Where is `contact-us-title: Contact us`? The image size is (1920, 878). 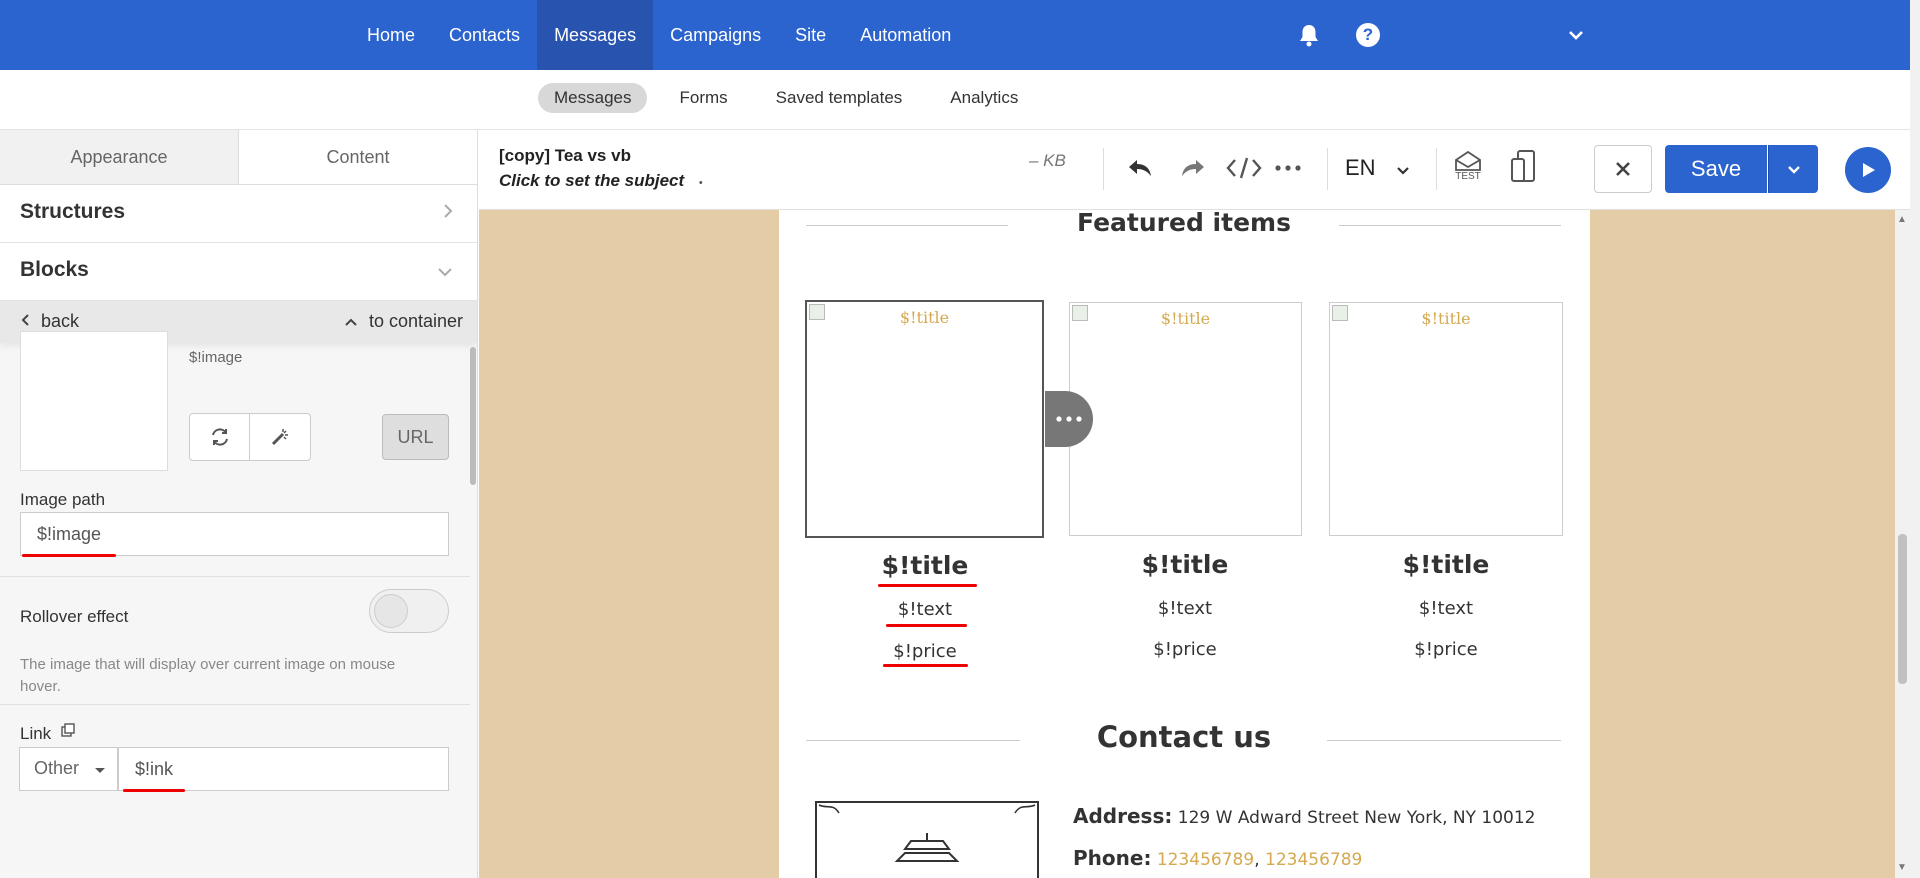 contact-us-title: Contact us is located at coordinates (1184, 737).